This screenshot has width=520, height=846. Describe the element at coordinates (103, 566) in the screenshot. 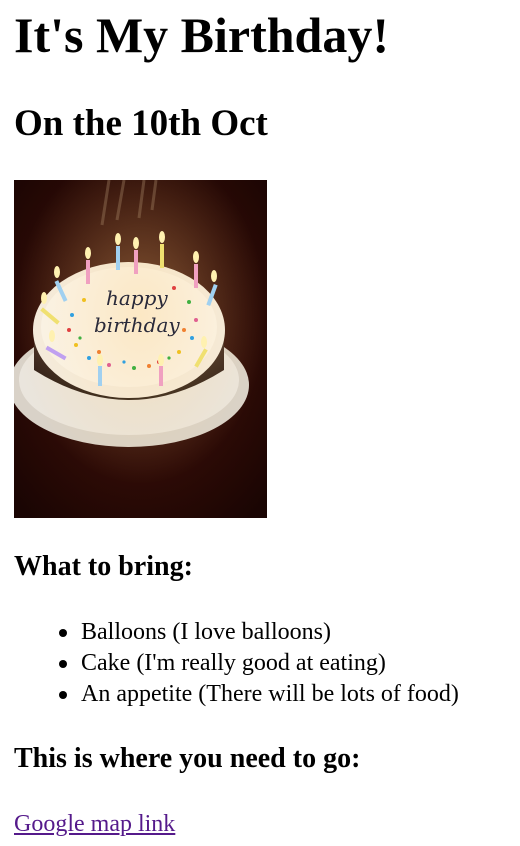

I see `bring-heading: What to bring:` at that location.